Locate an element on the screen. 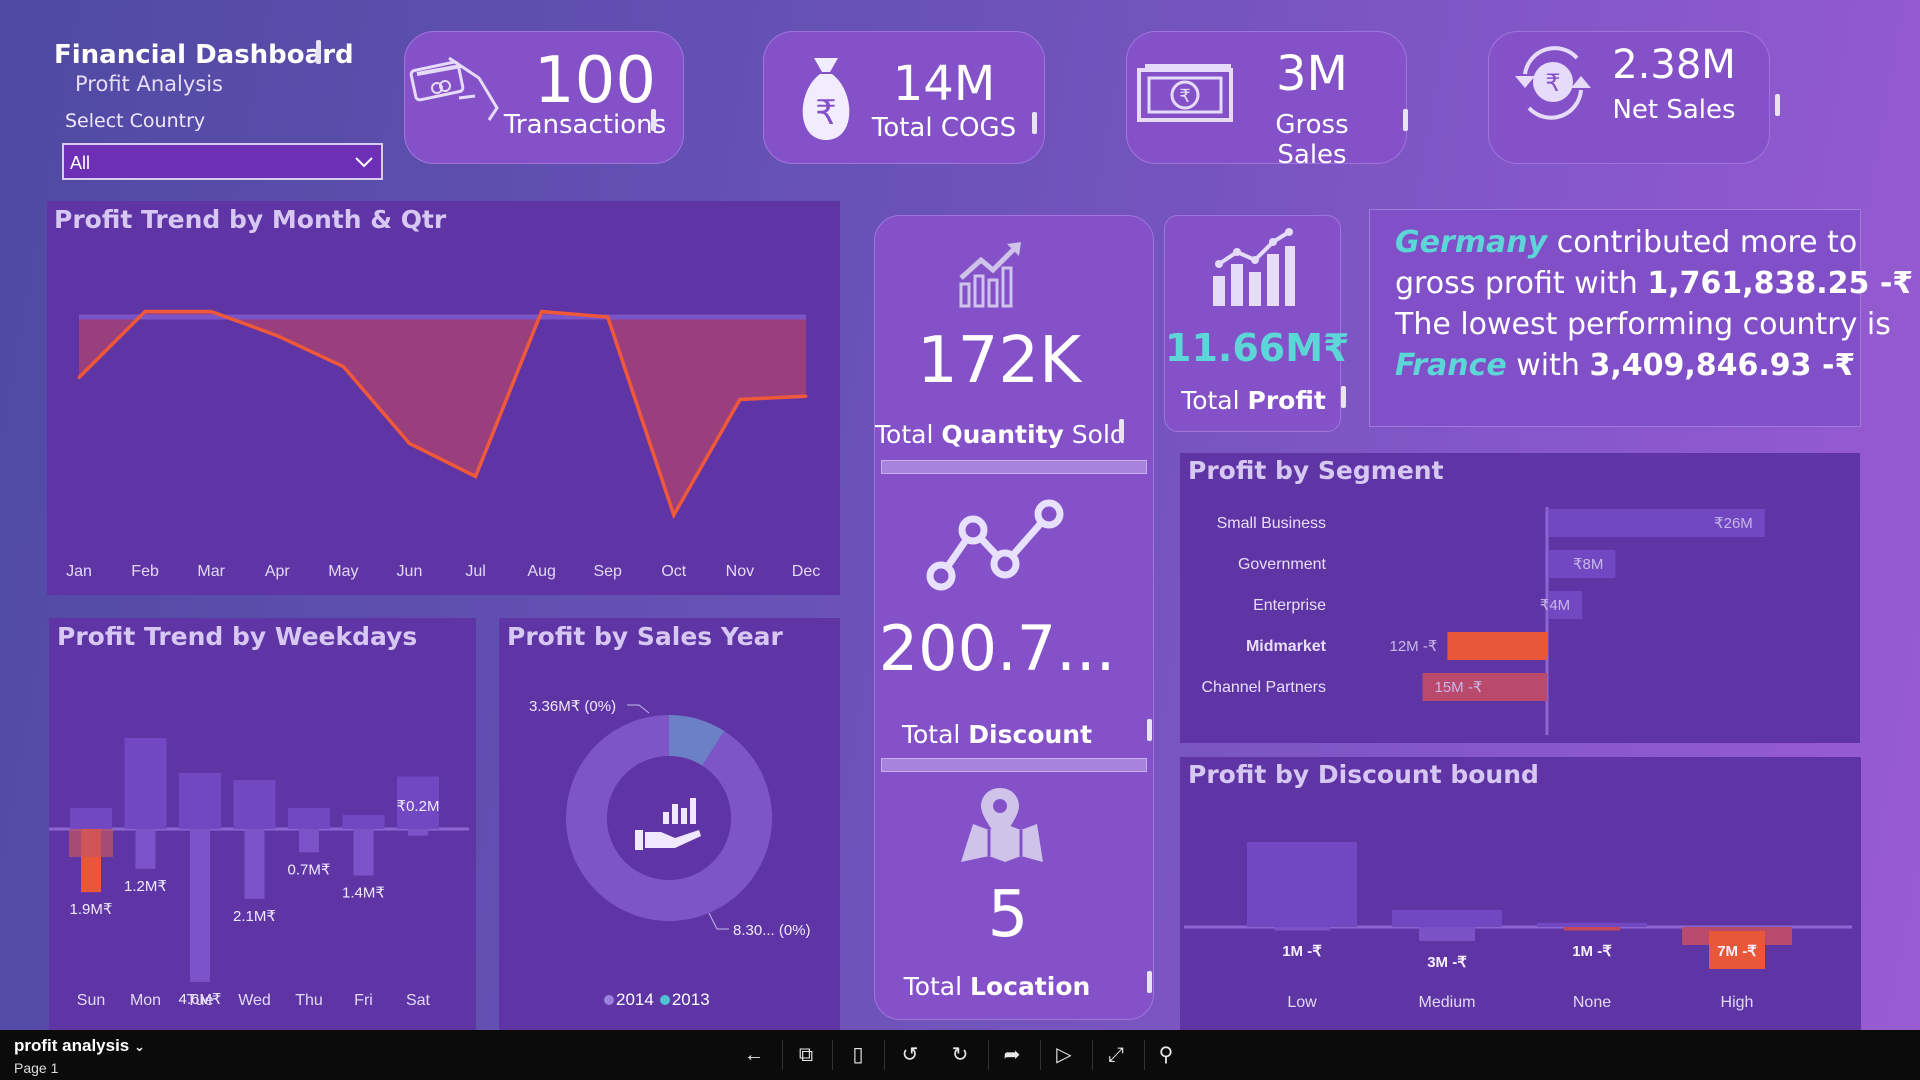 The width and height of the screenshot is (1920, 1080). top-value: 1,761,838.25 -₹ is located at coordinates (1780, 283).